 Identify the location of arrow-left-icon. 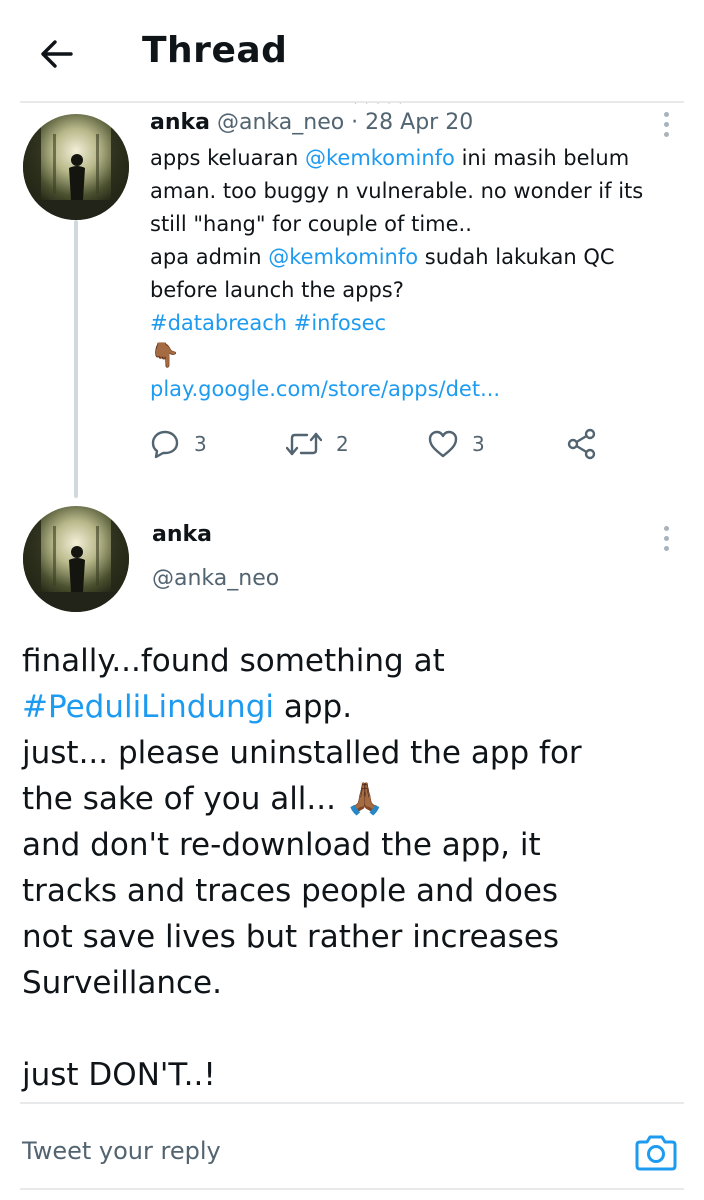
(57, 54).